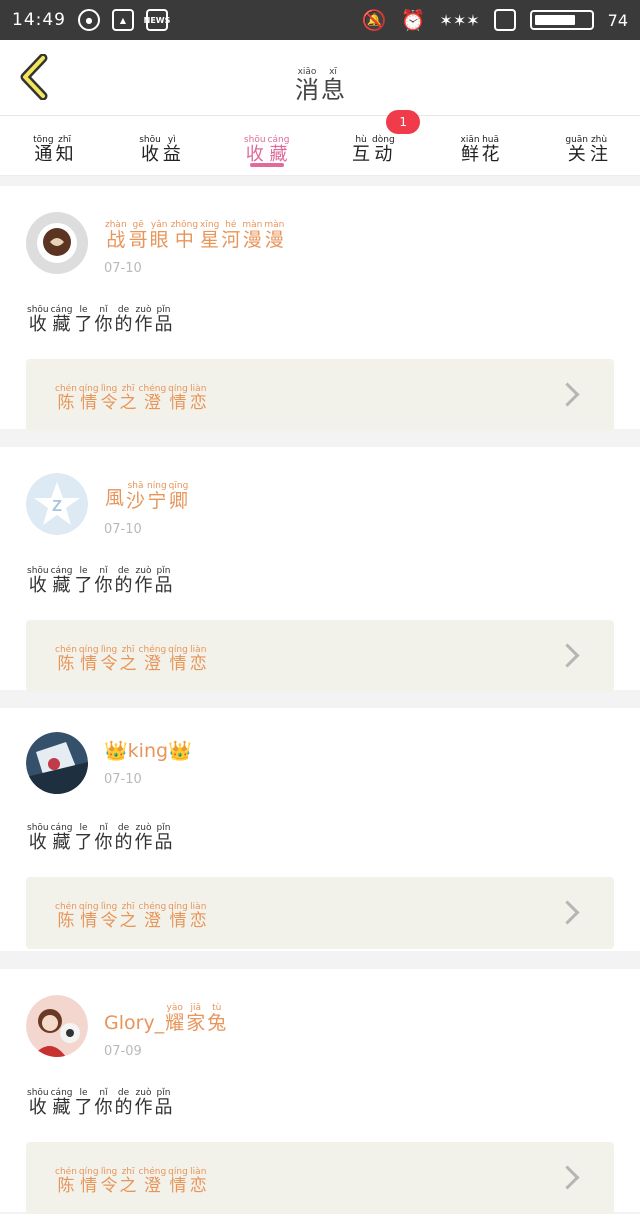 The height and width of the screenshot is (1214, 640). Describe the element at coordinates (179, 496) in the screenshot. I see `ruby-char: qīng 卿` at that location.